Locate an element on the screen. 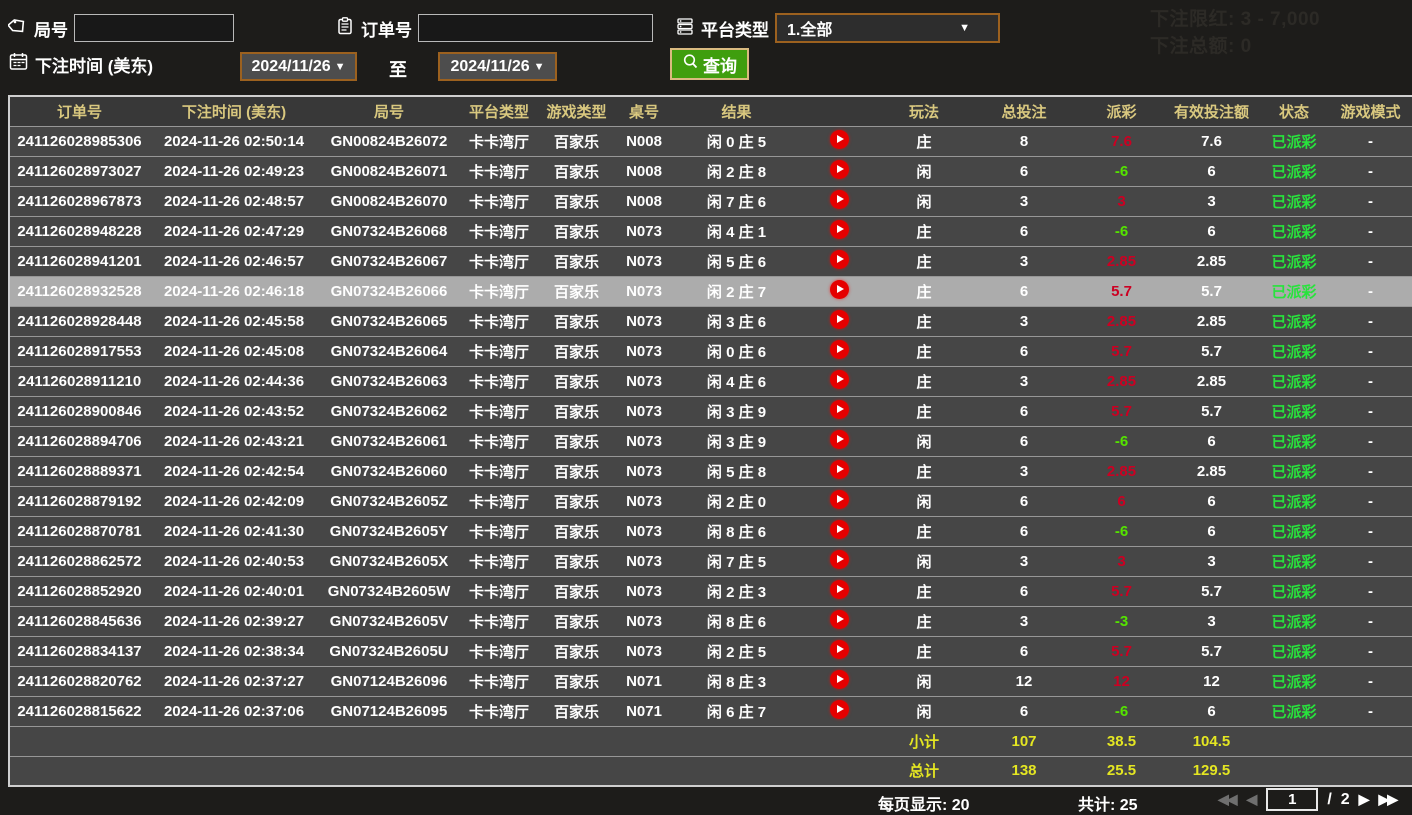 This screenshot has width=1412, height=815. first-page-icon: ◀◀ is located at coordinates (1228, 799).